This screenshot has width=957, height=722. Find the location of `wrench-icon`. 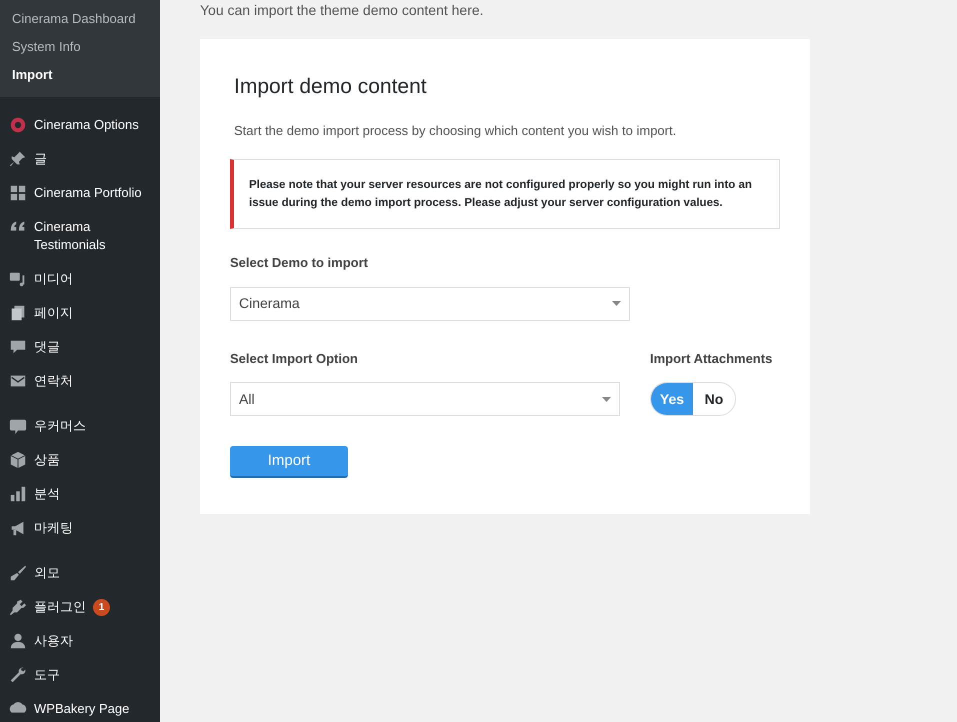

wrench-icon is located at coordinates (18, 675).